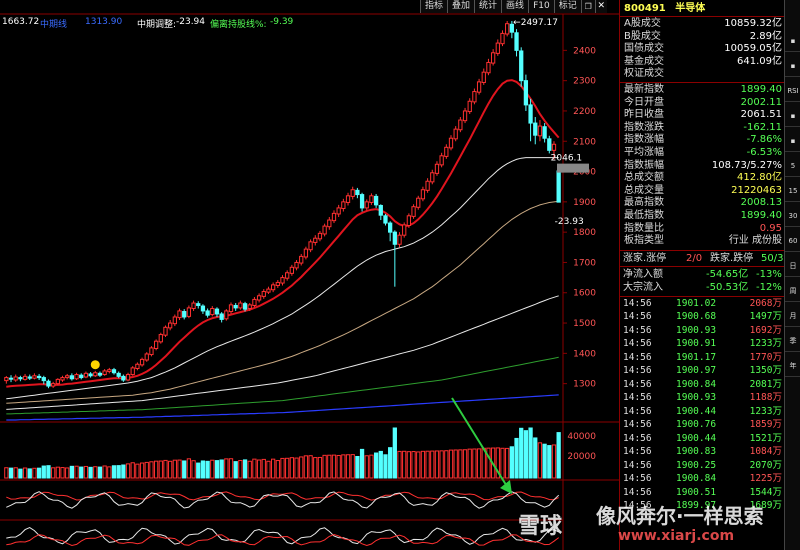 Image resolution: width=800 pixels, height=550 pixels. I want to click on tick-price: 1901.17, so click(696, 357).